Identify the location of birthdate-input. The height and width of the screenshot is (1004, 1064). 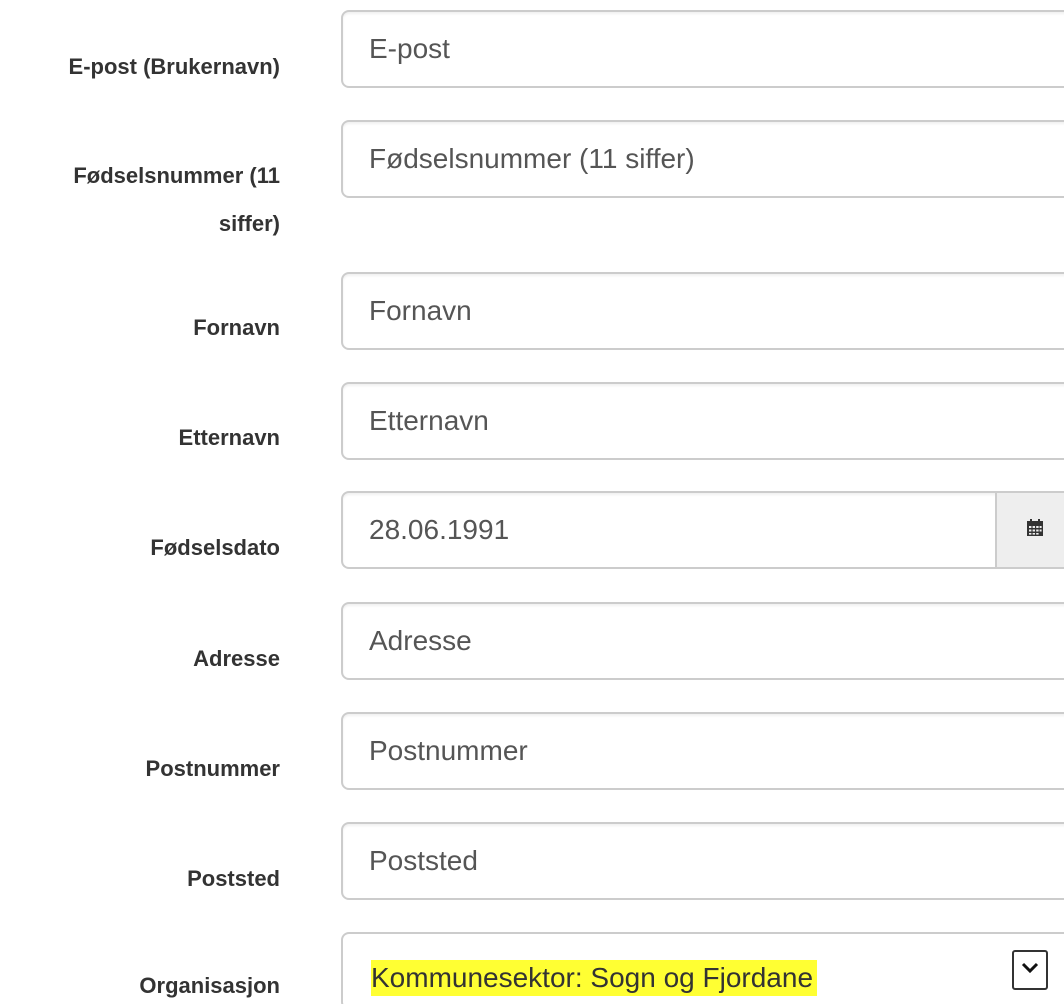
(669, 530).